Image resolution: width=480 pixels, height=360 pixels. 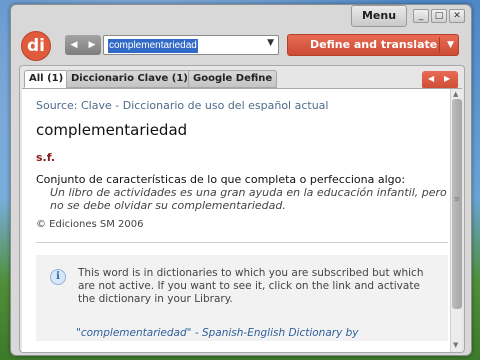 I want to click on history-navigation: ◀ ▶, so click(x=83, y=45).